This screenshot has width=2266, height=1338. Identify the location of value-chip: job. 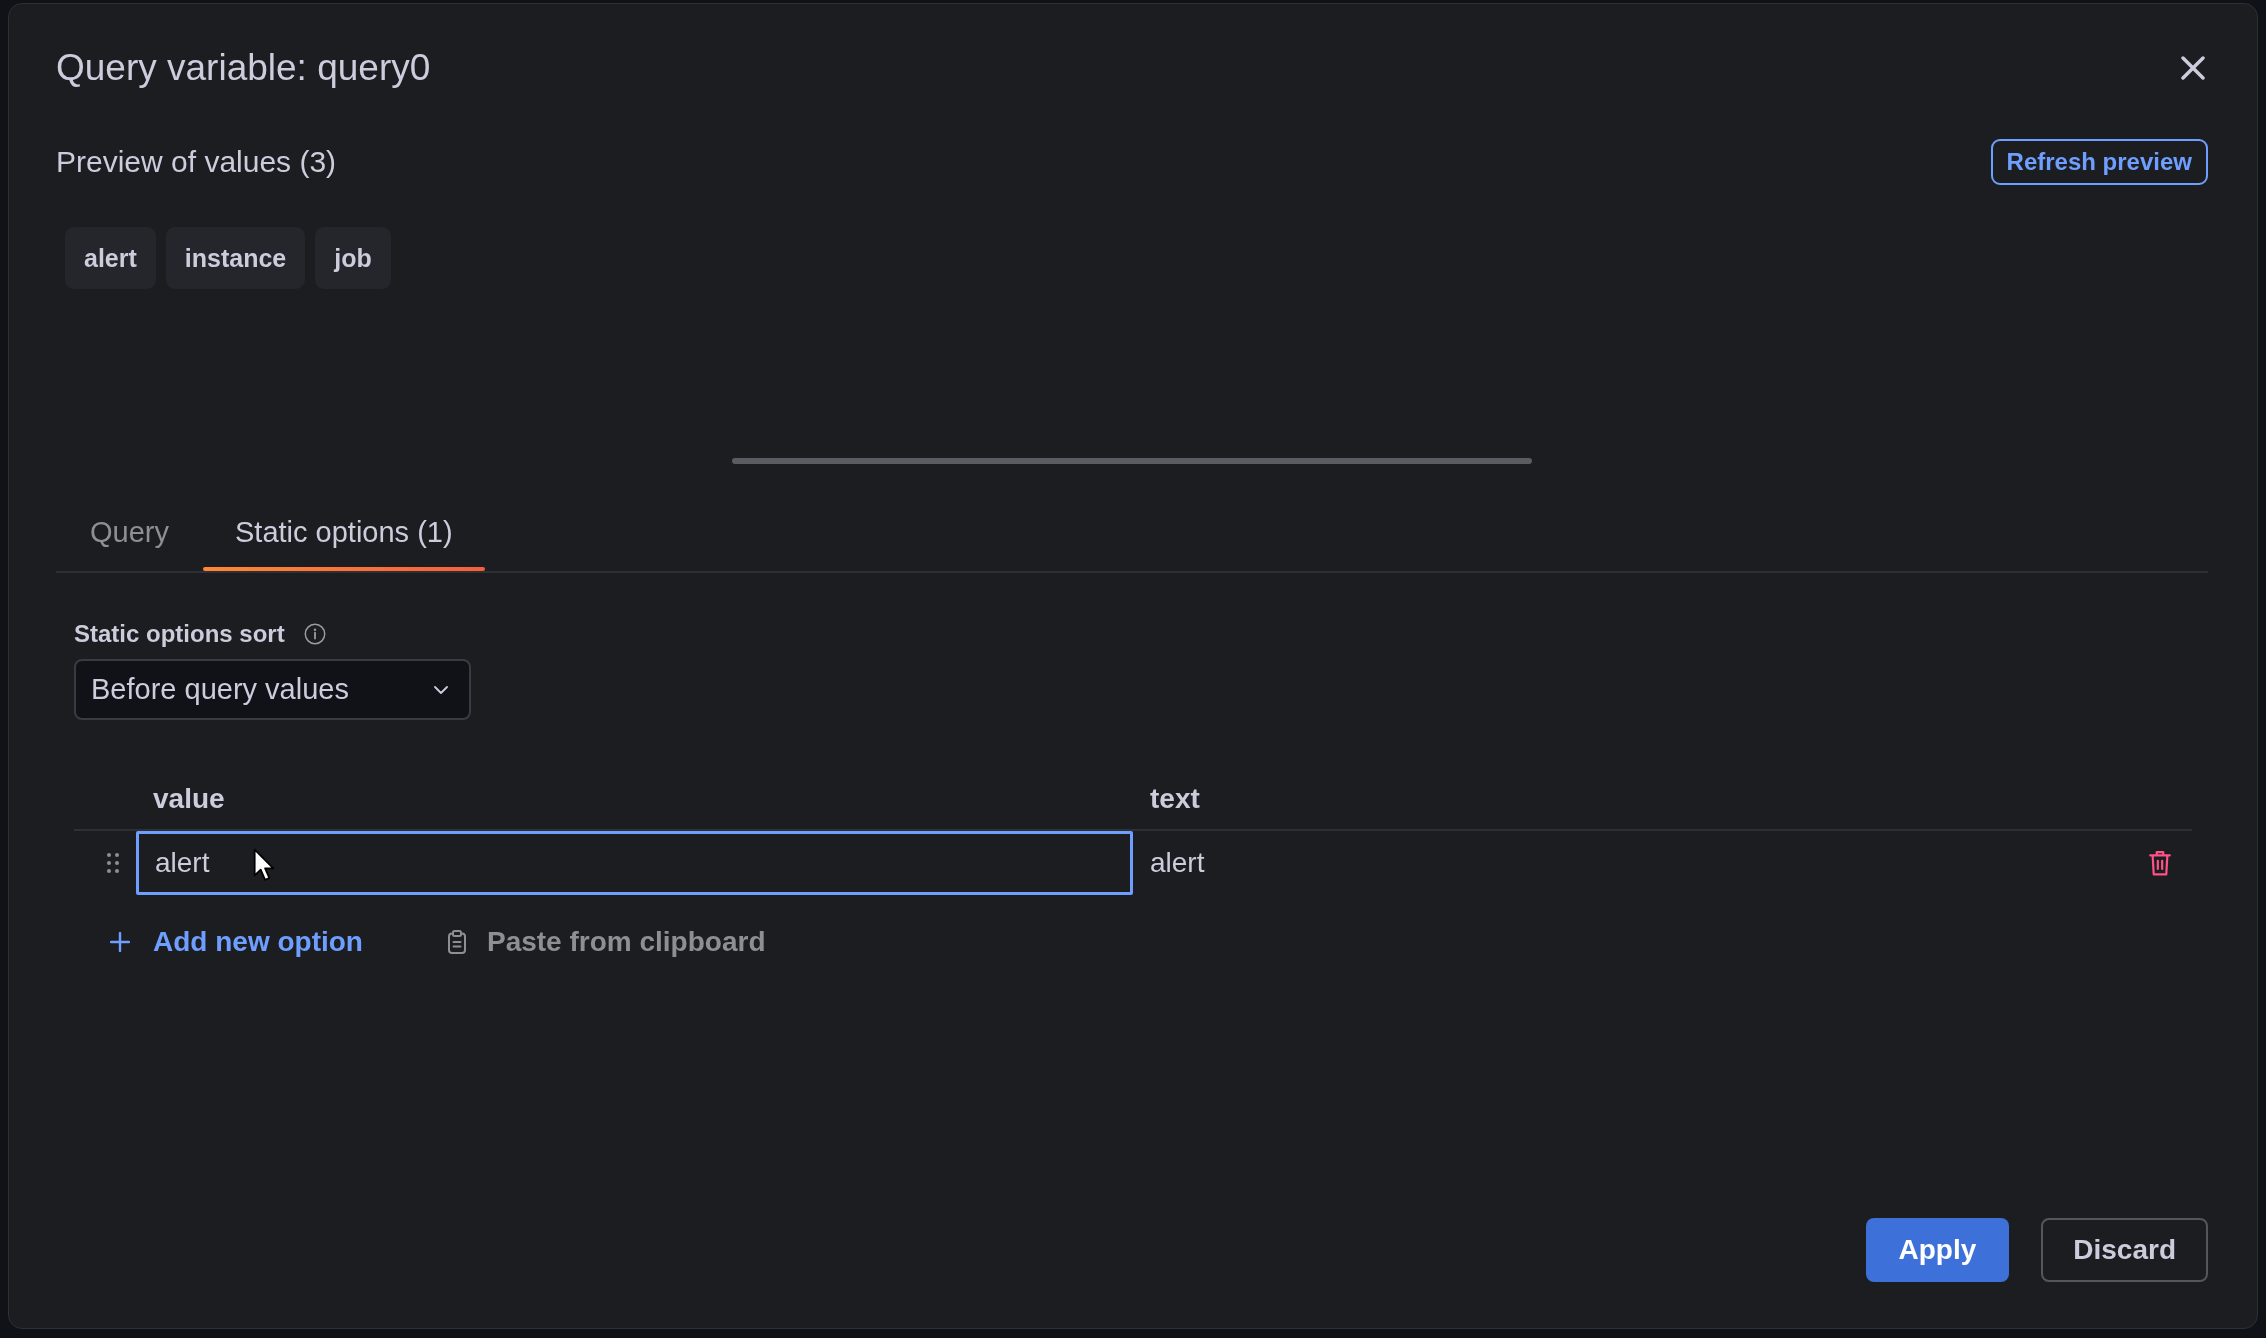
(353, 258).